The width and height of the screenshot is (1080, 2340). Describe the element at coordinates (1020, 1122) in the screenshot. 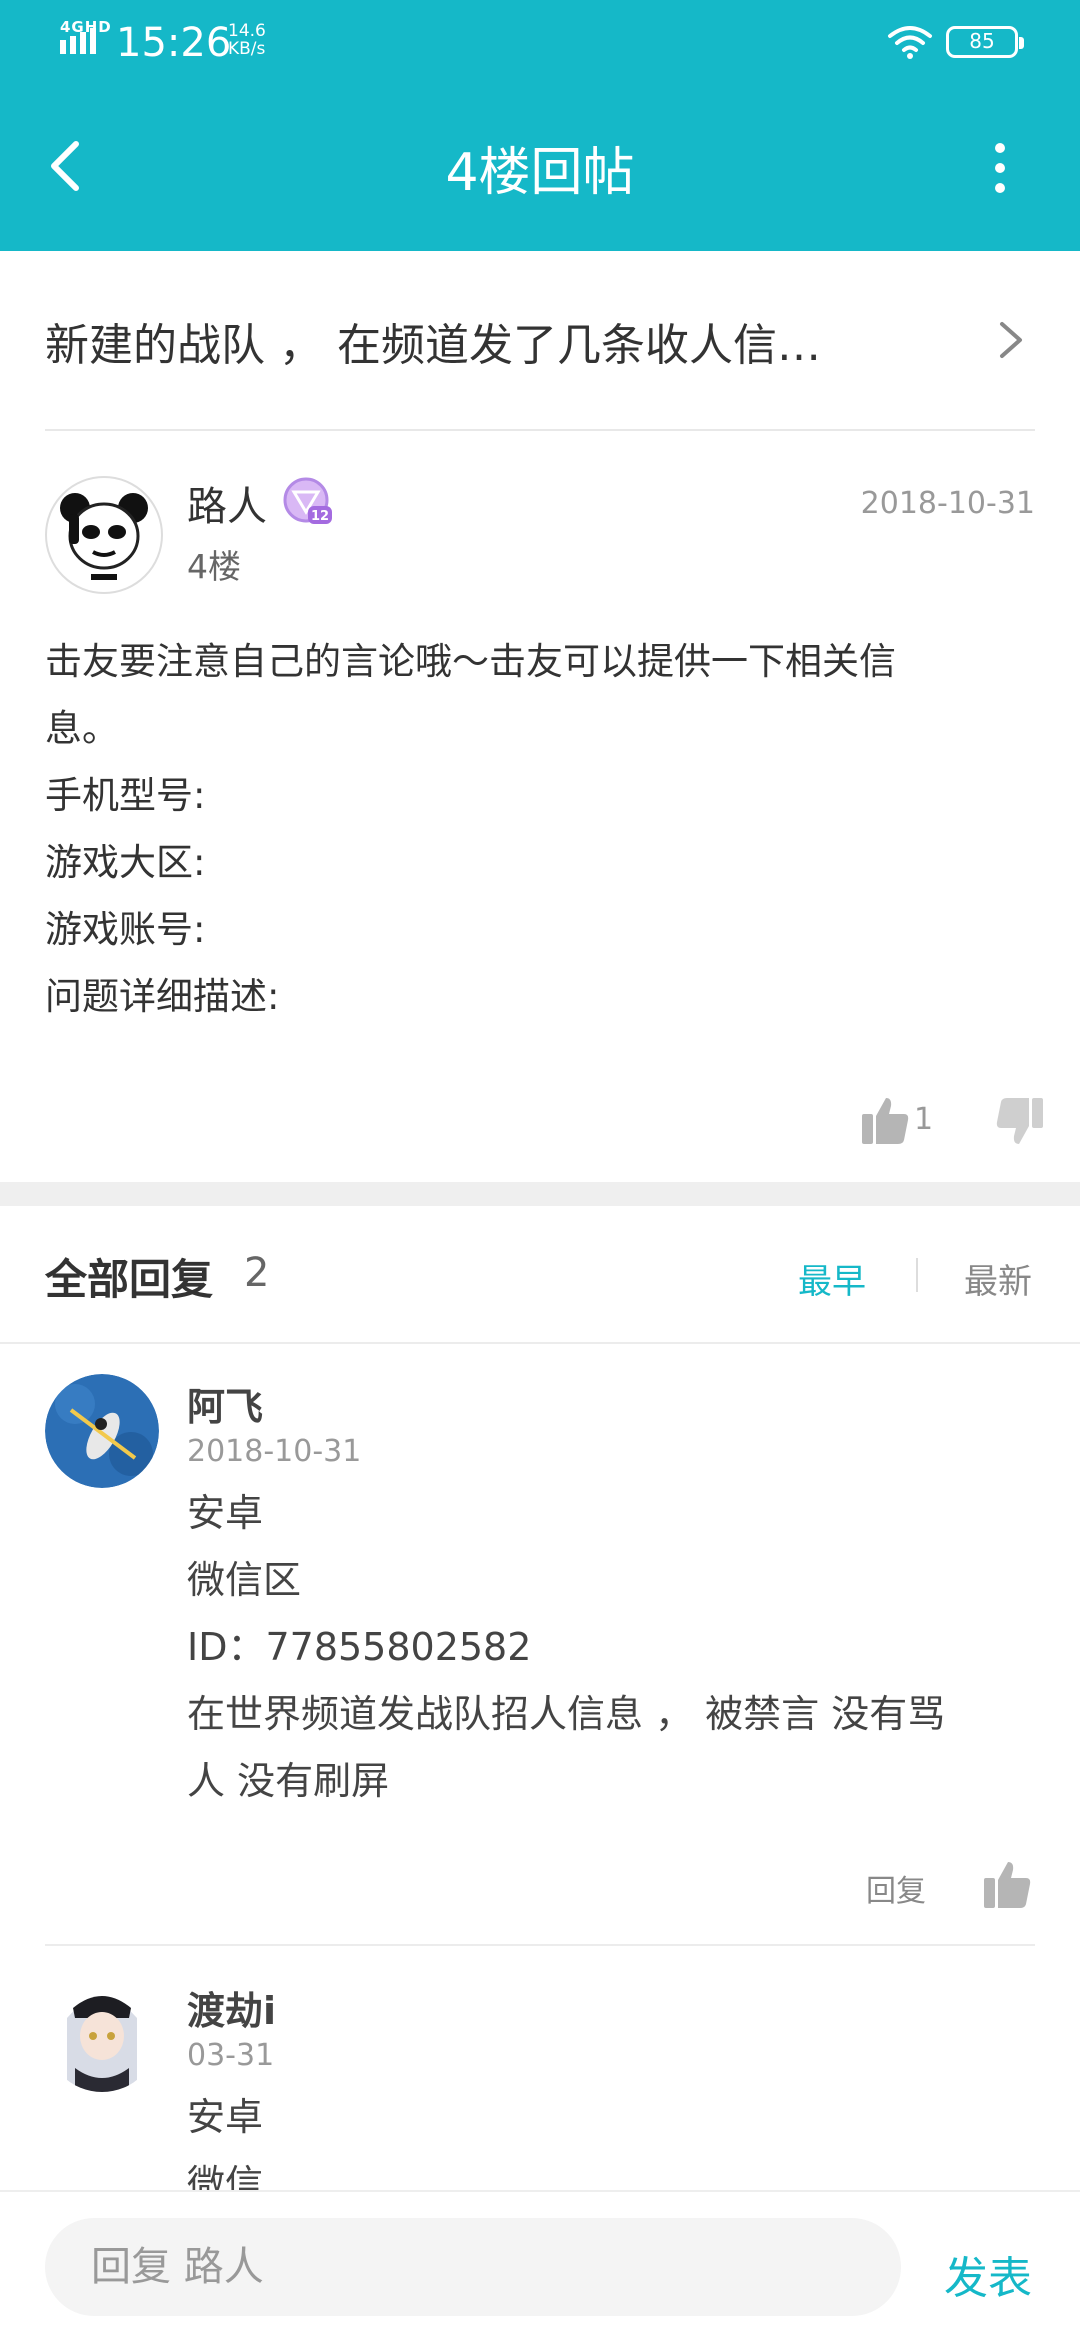

I see `dislike-icon` at that location.